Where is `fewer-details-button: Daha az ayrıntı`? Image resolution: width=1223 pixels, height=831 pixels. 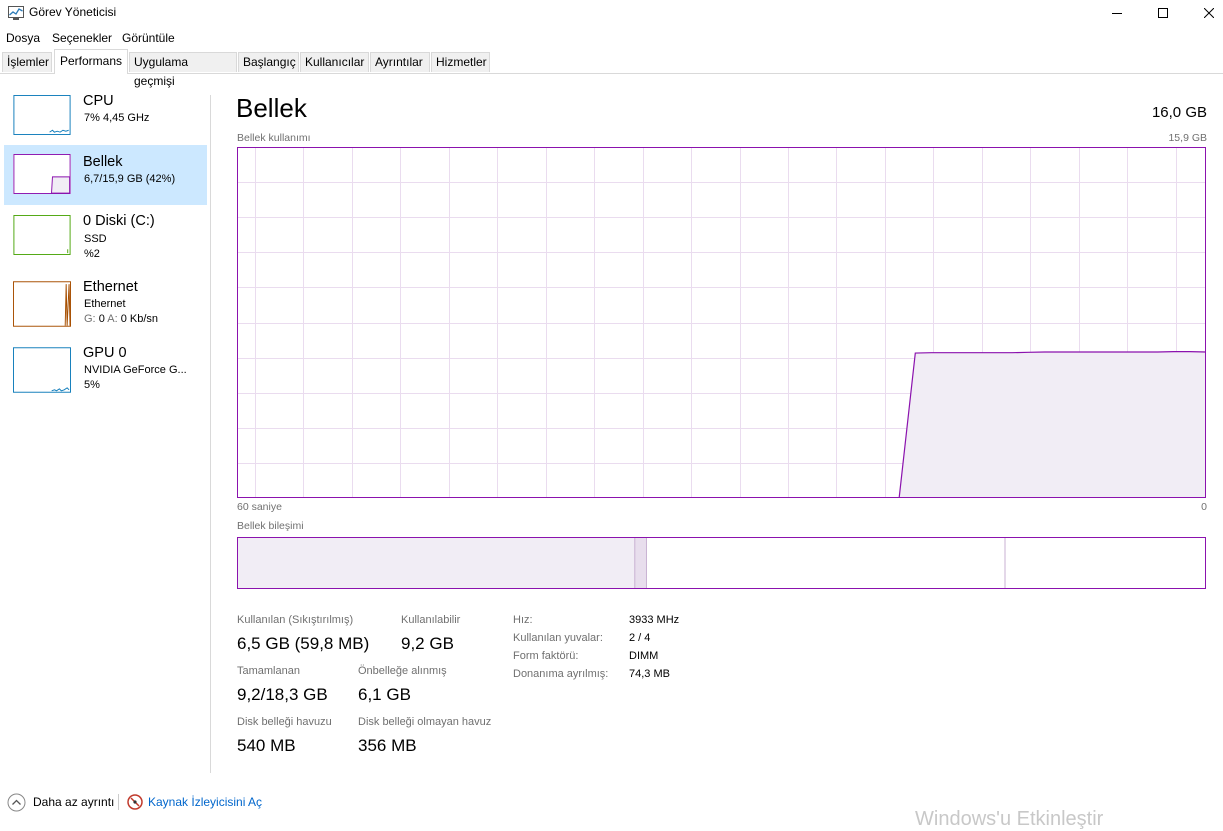
fewer-details-button: Daha az ayrıntı is located at coordinates (60, 802).